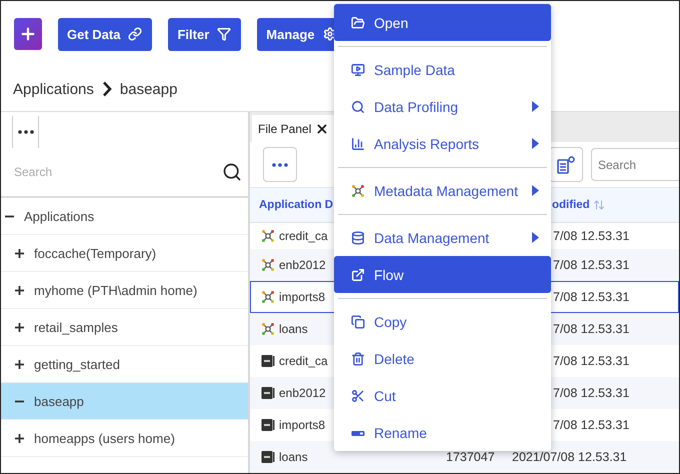 This screenshot has width=680, height=474. Describe the element at coordinates (95, 253) in the screenshot. I see `tree-item-label: foccache(Temporary)` at that location.